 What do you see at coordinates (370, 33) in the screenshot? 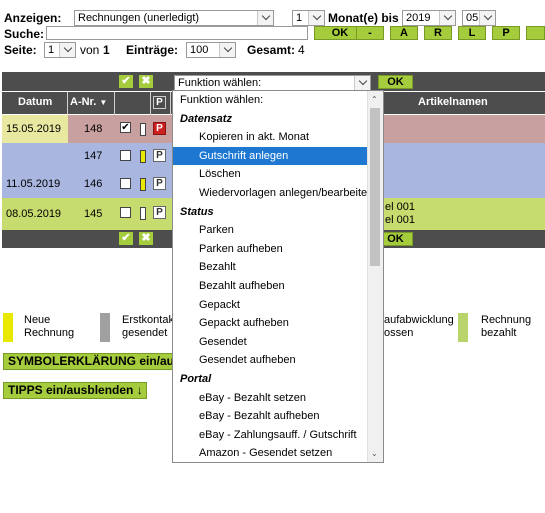
I see `minus-filter-button: -` at bounding box center [370, 33].